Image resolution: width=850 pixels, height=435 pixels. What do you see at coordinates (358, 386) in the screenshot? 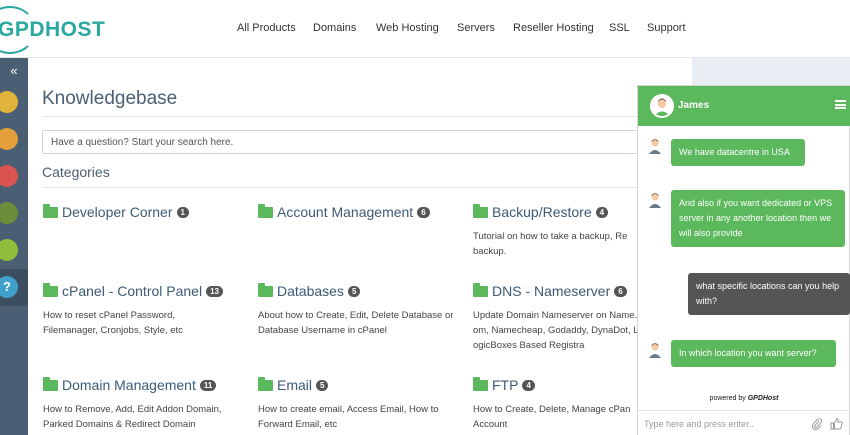
I see `category-link: Email 5` at bounding box center [358, 386].